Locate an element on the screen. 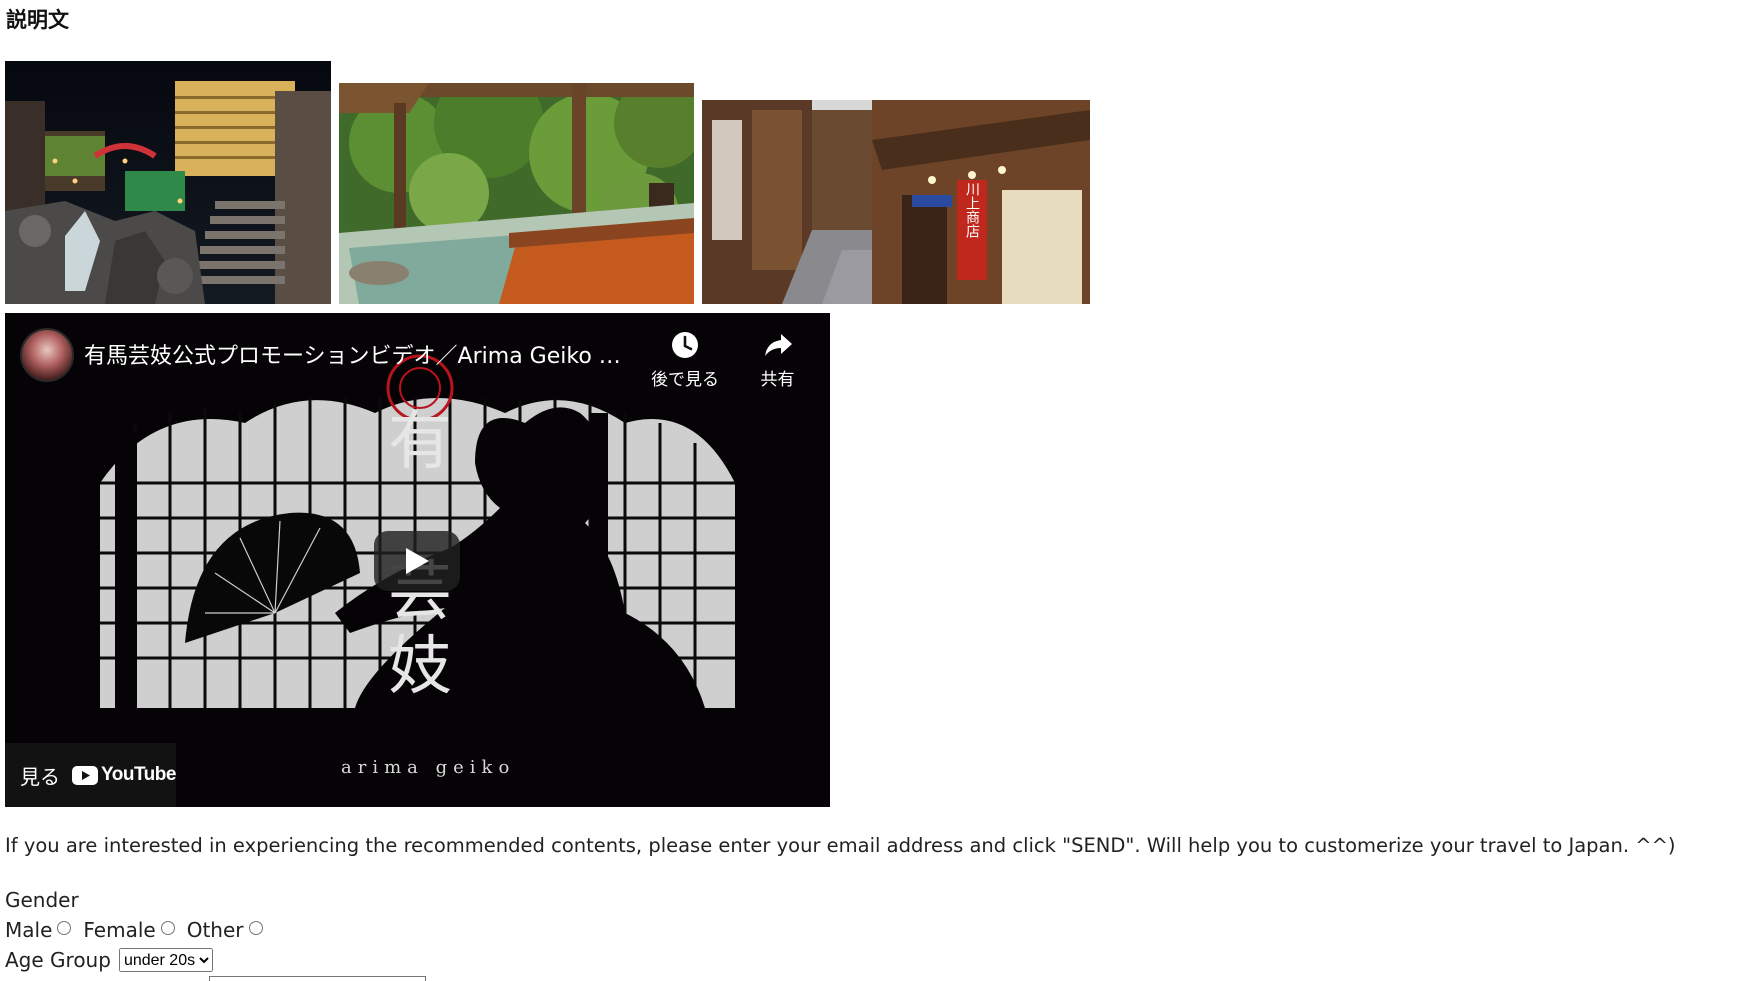 This screenshot has height=981, width=1739. gender-option-female: Female is located at coordinates (129, 930).